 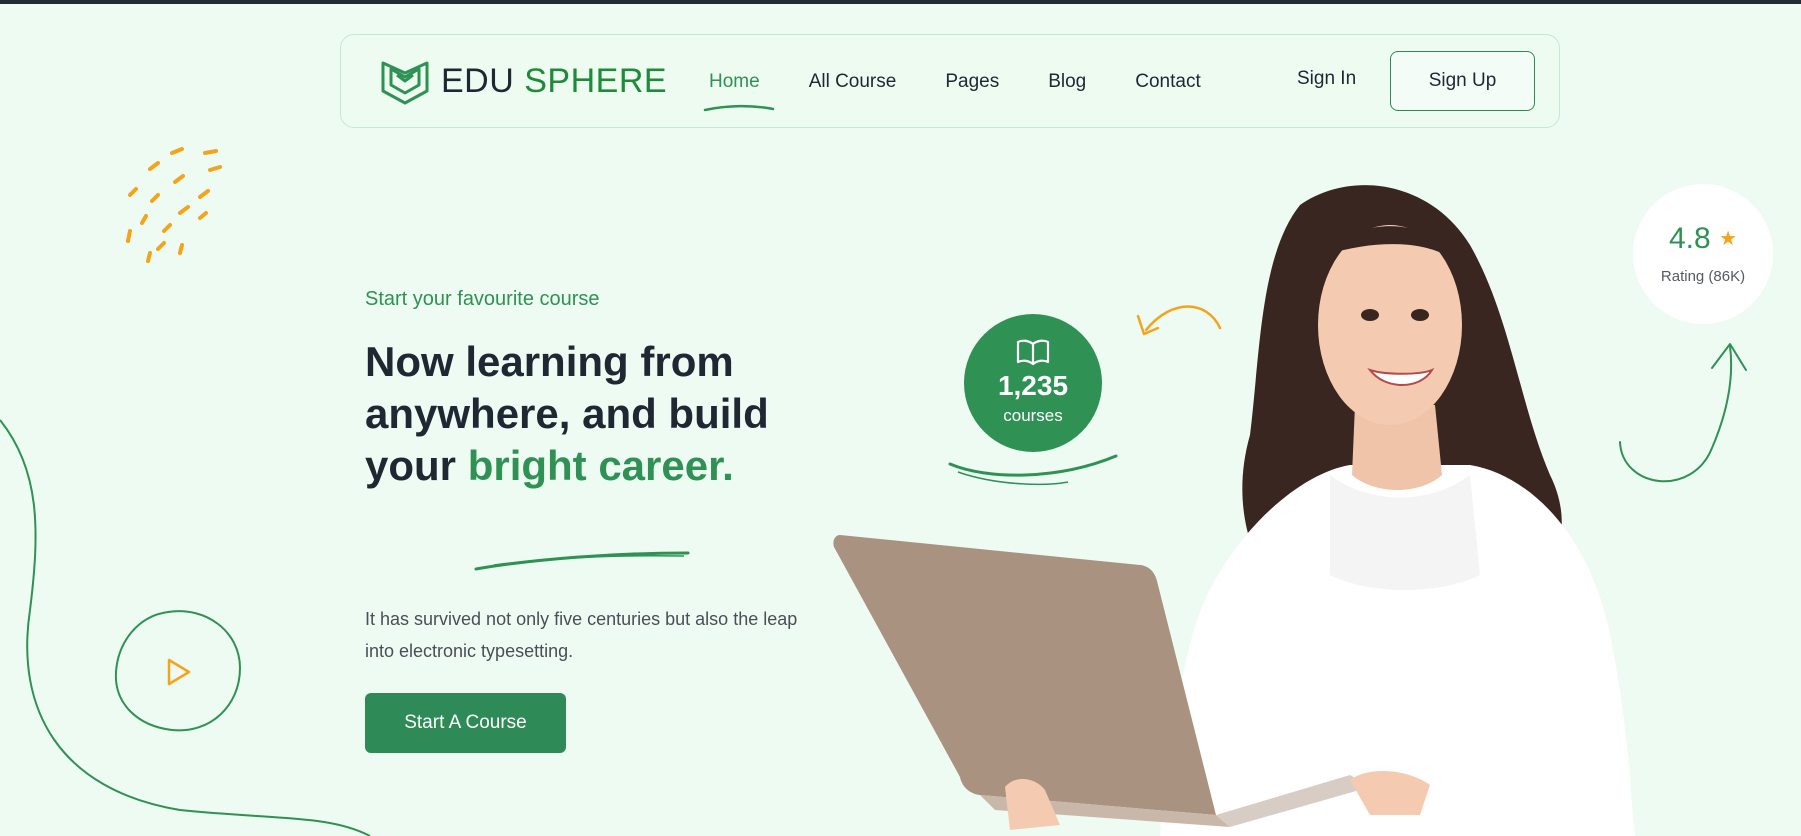 I want to click on play-icon, so click(x=179, y=672).